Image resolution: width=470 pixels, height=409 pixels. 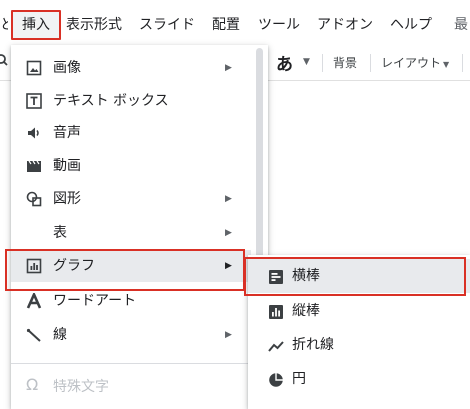 I want to click on title-cutoff-text, so click(x=21, y=2).